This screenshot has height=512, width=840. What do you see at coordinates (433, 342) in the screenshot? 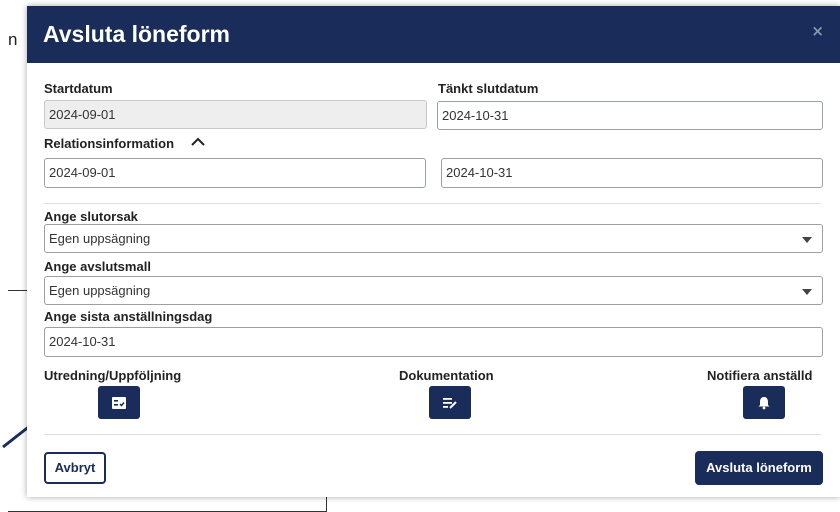
I see `last-employment-day-field: 2024-10-31` at bounding box center [433, 342].